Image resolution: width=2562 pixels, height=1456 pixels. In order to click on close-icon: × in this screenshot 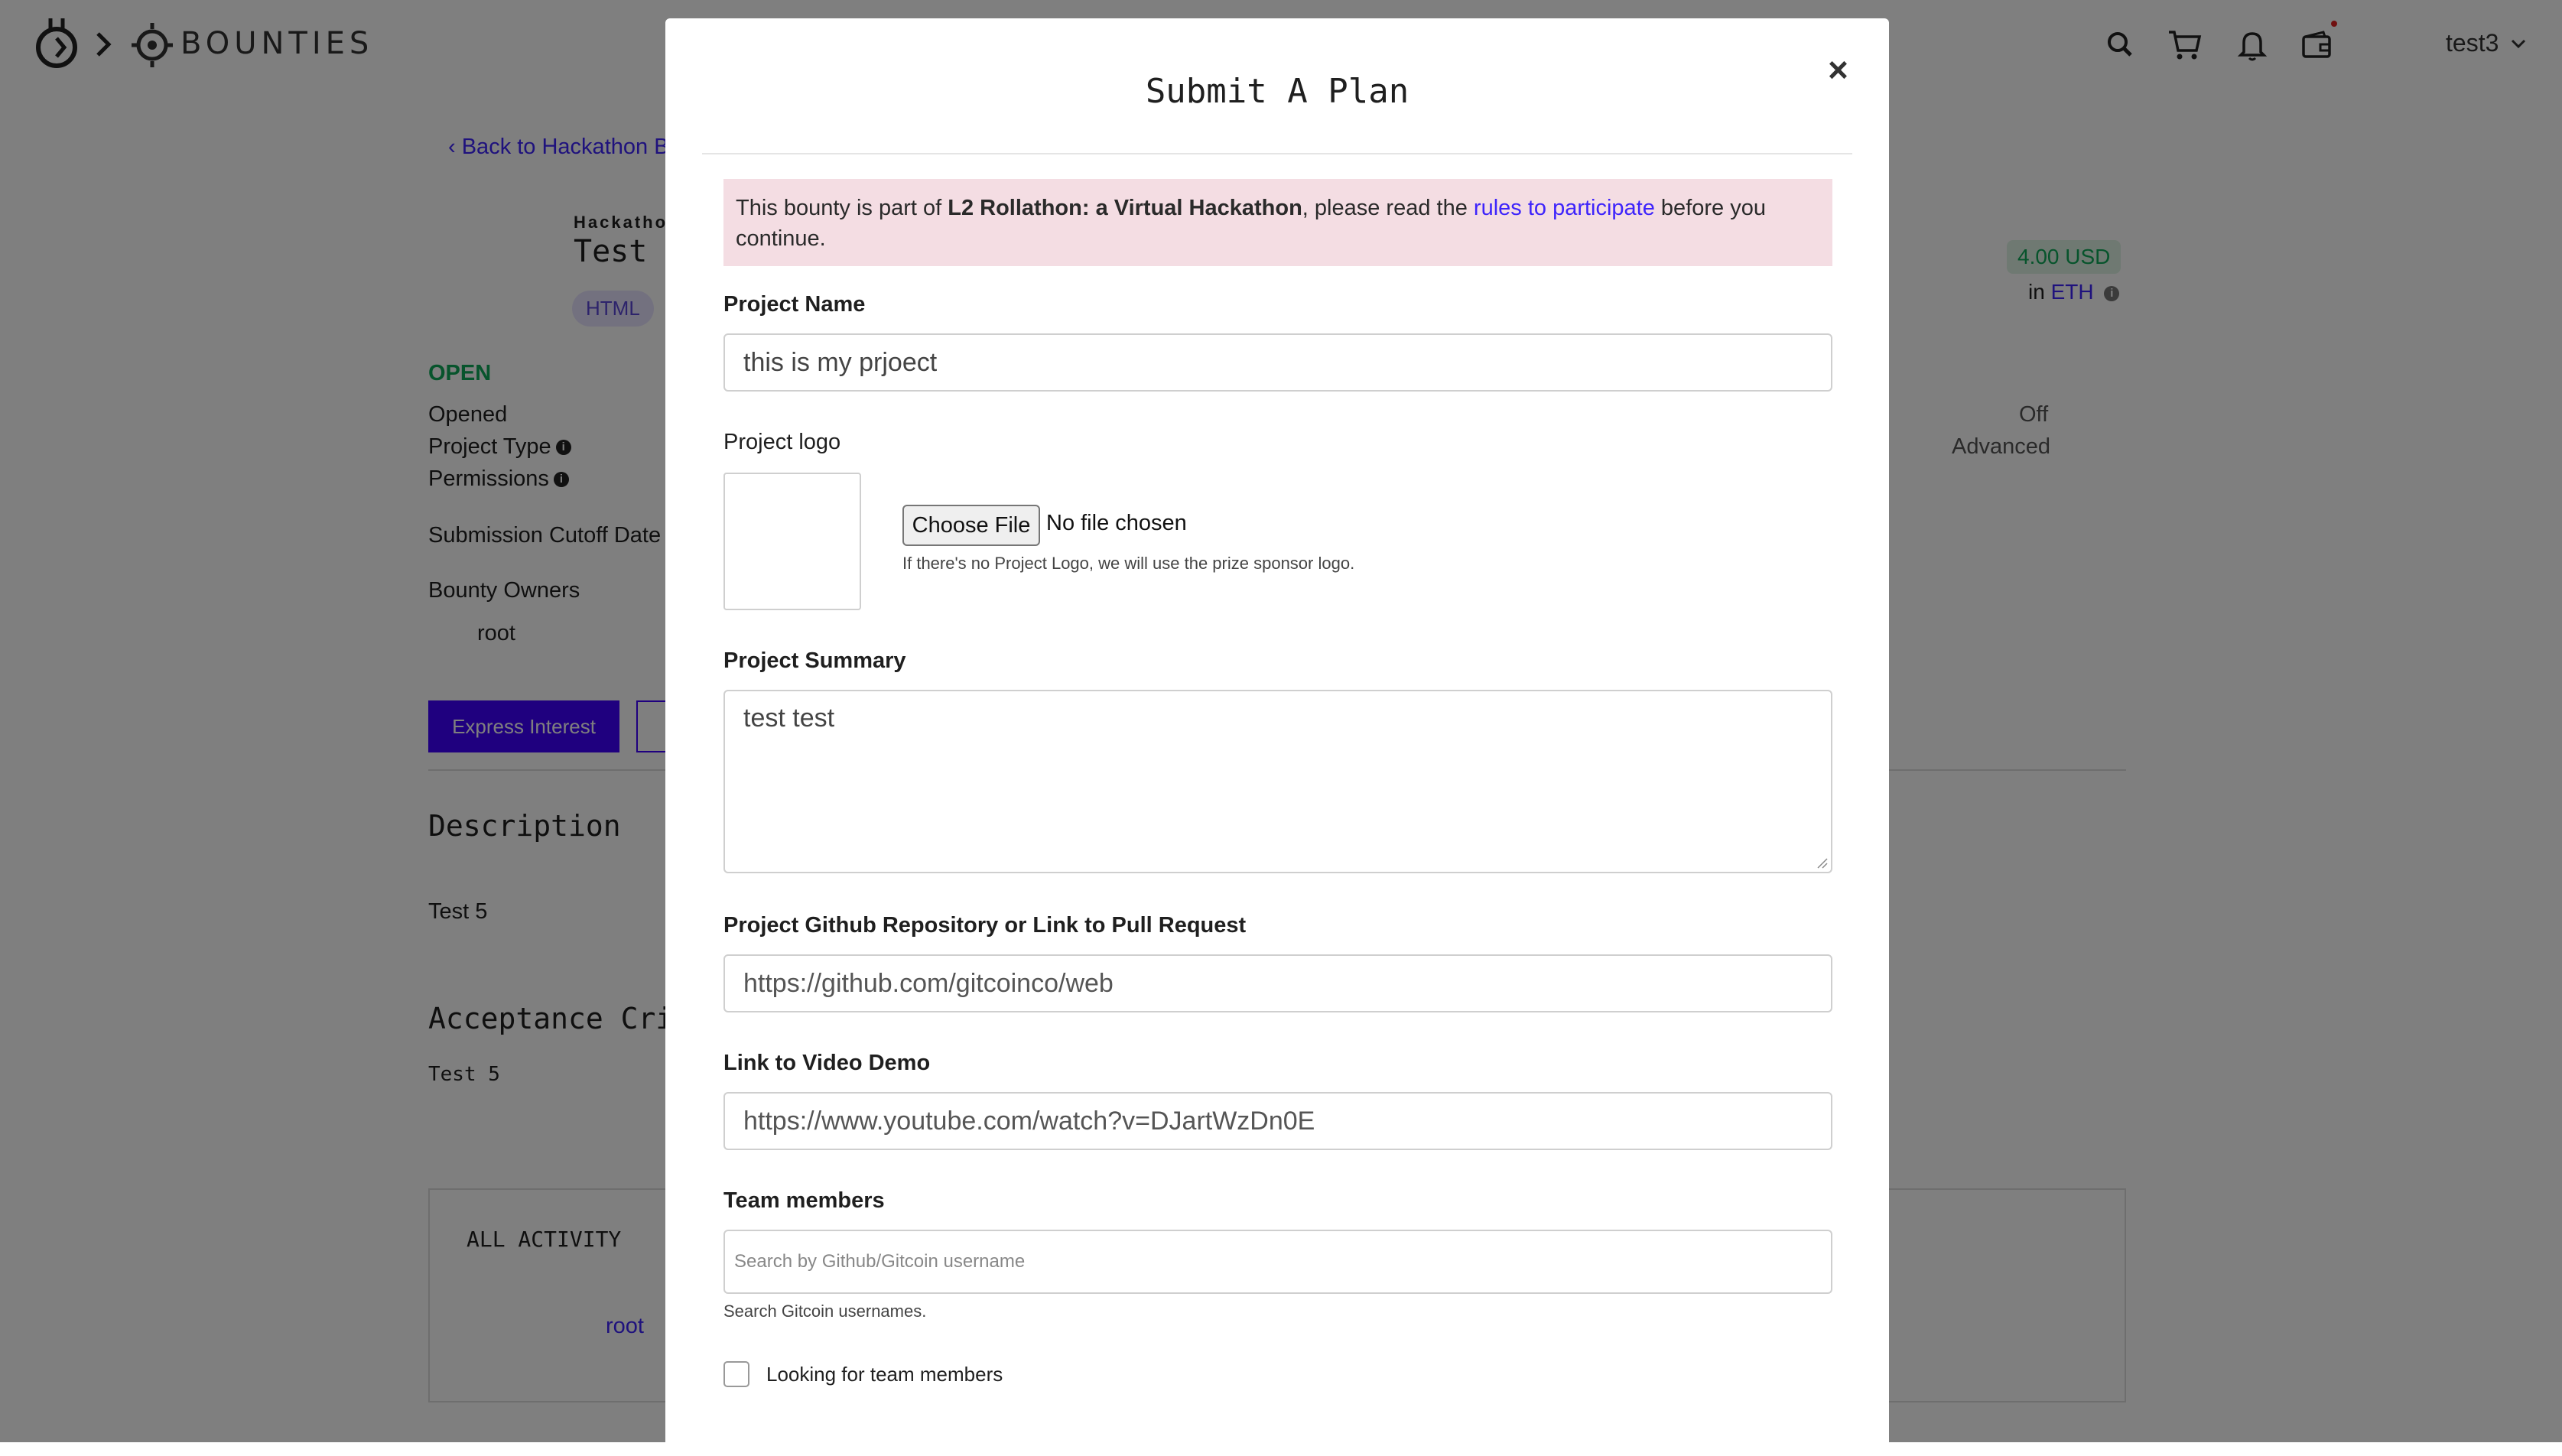, I will do `click(1838, 69)`.